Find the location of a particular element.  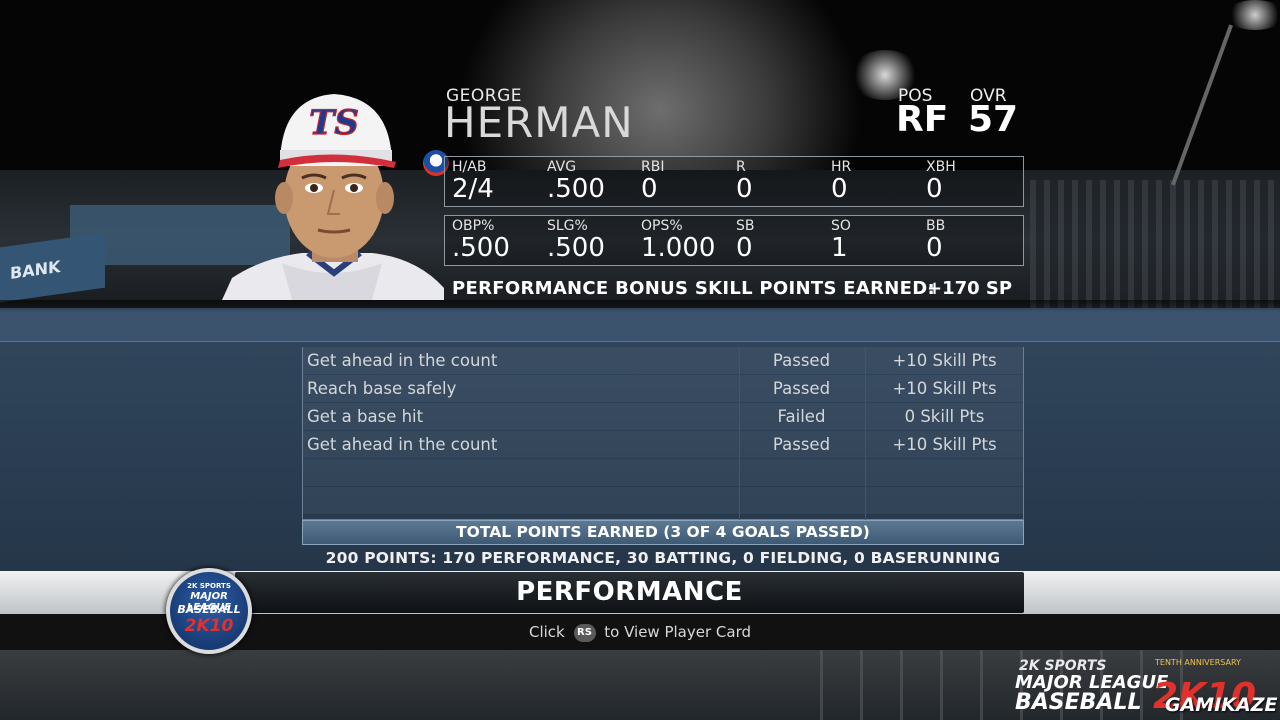

stat-slg: SLG% .500 is located at coordinates (576, 240).